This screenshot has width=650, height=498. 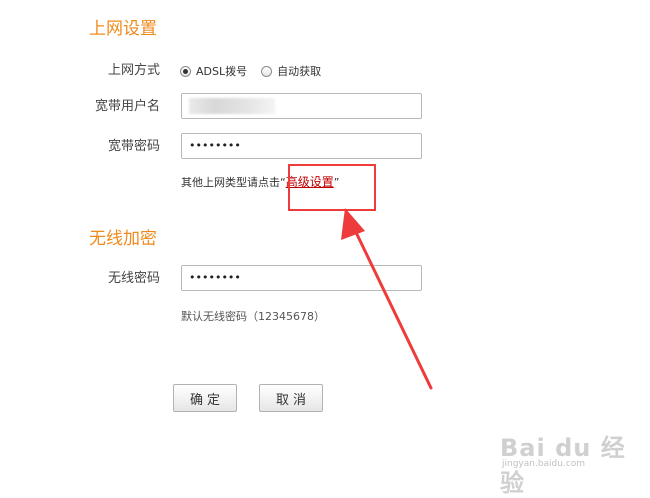 I want to click on annotation-arrow-icon, so click(x=387, y=299).